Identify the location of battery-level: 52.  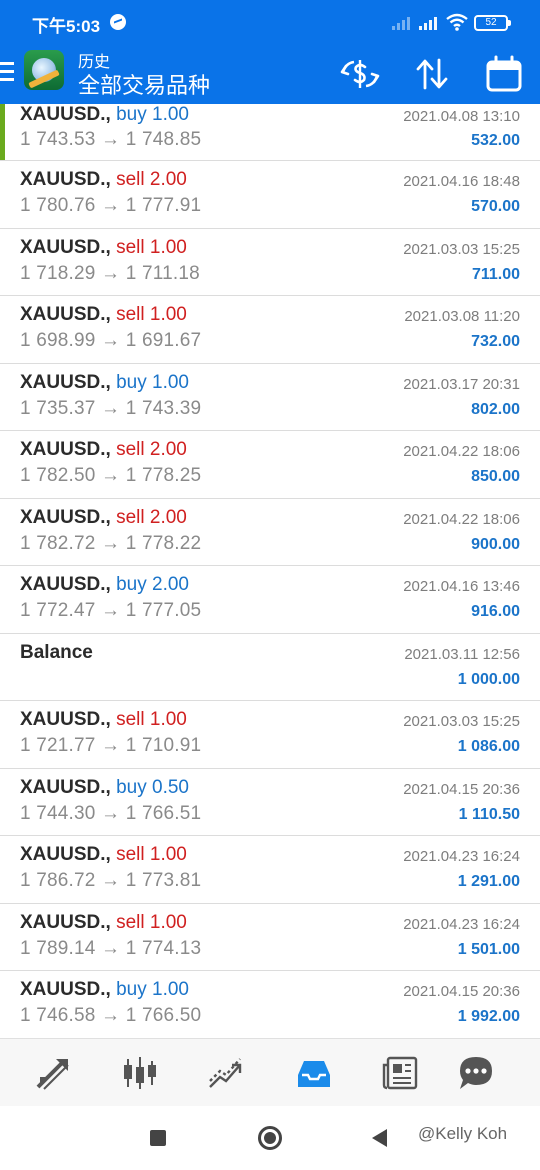
(491, 22).